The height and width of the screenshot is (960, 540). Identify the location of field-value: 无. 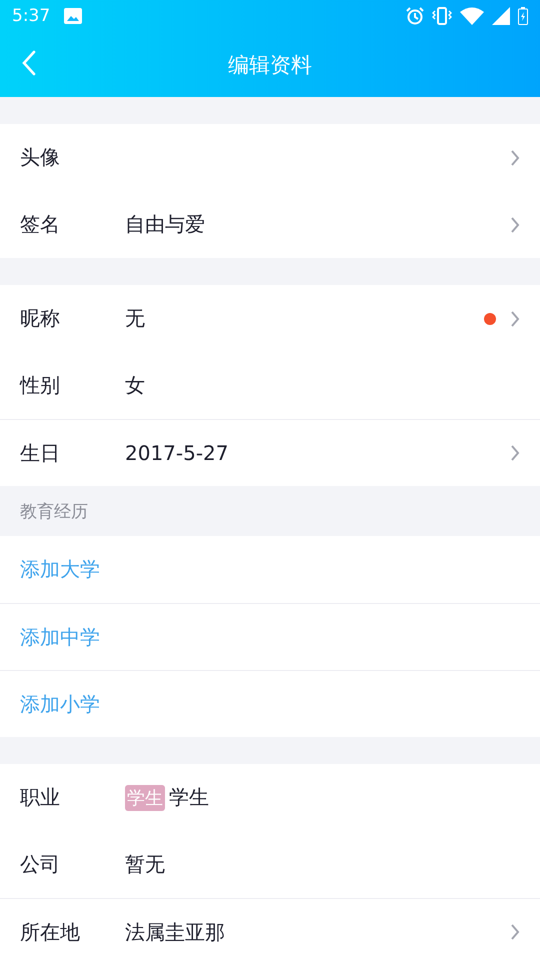
(135, 318).